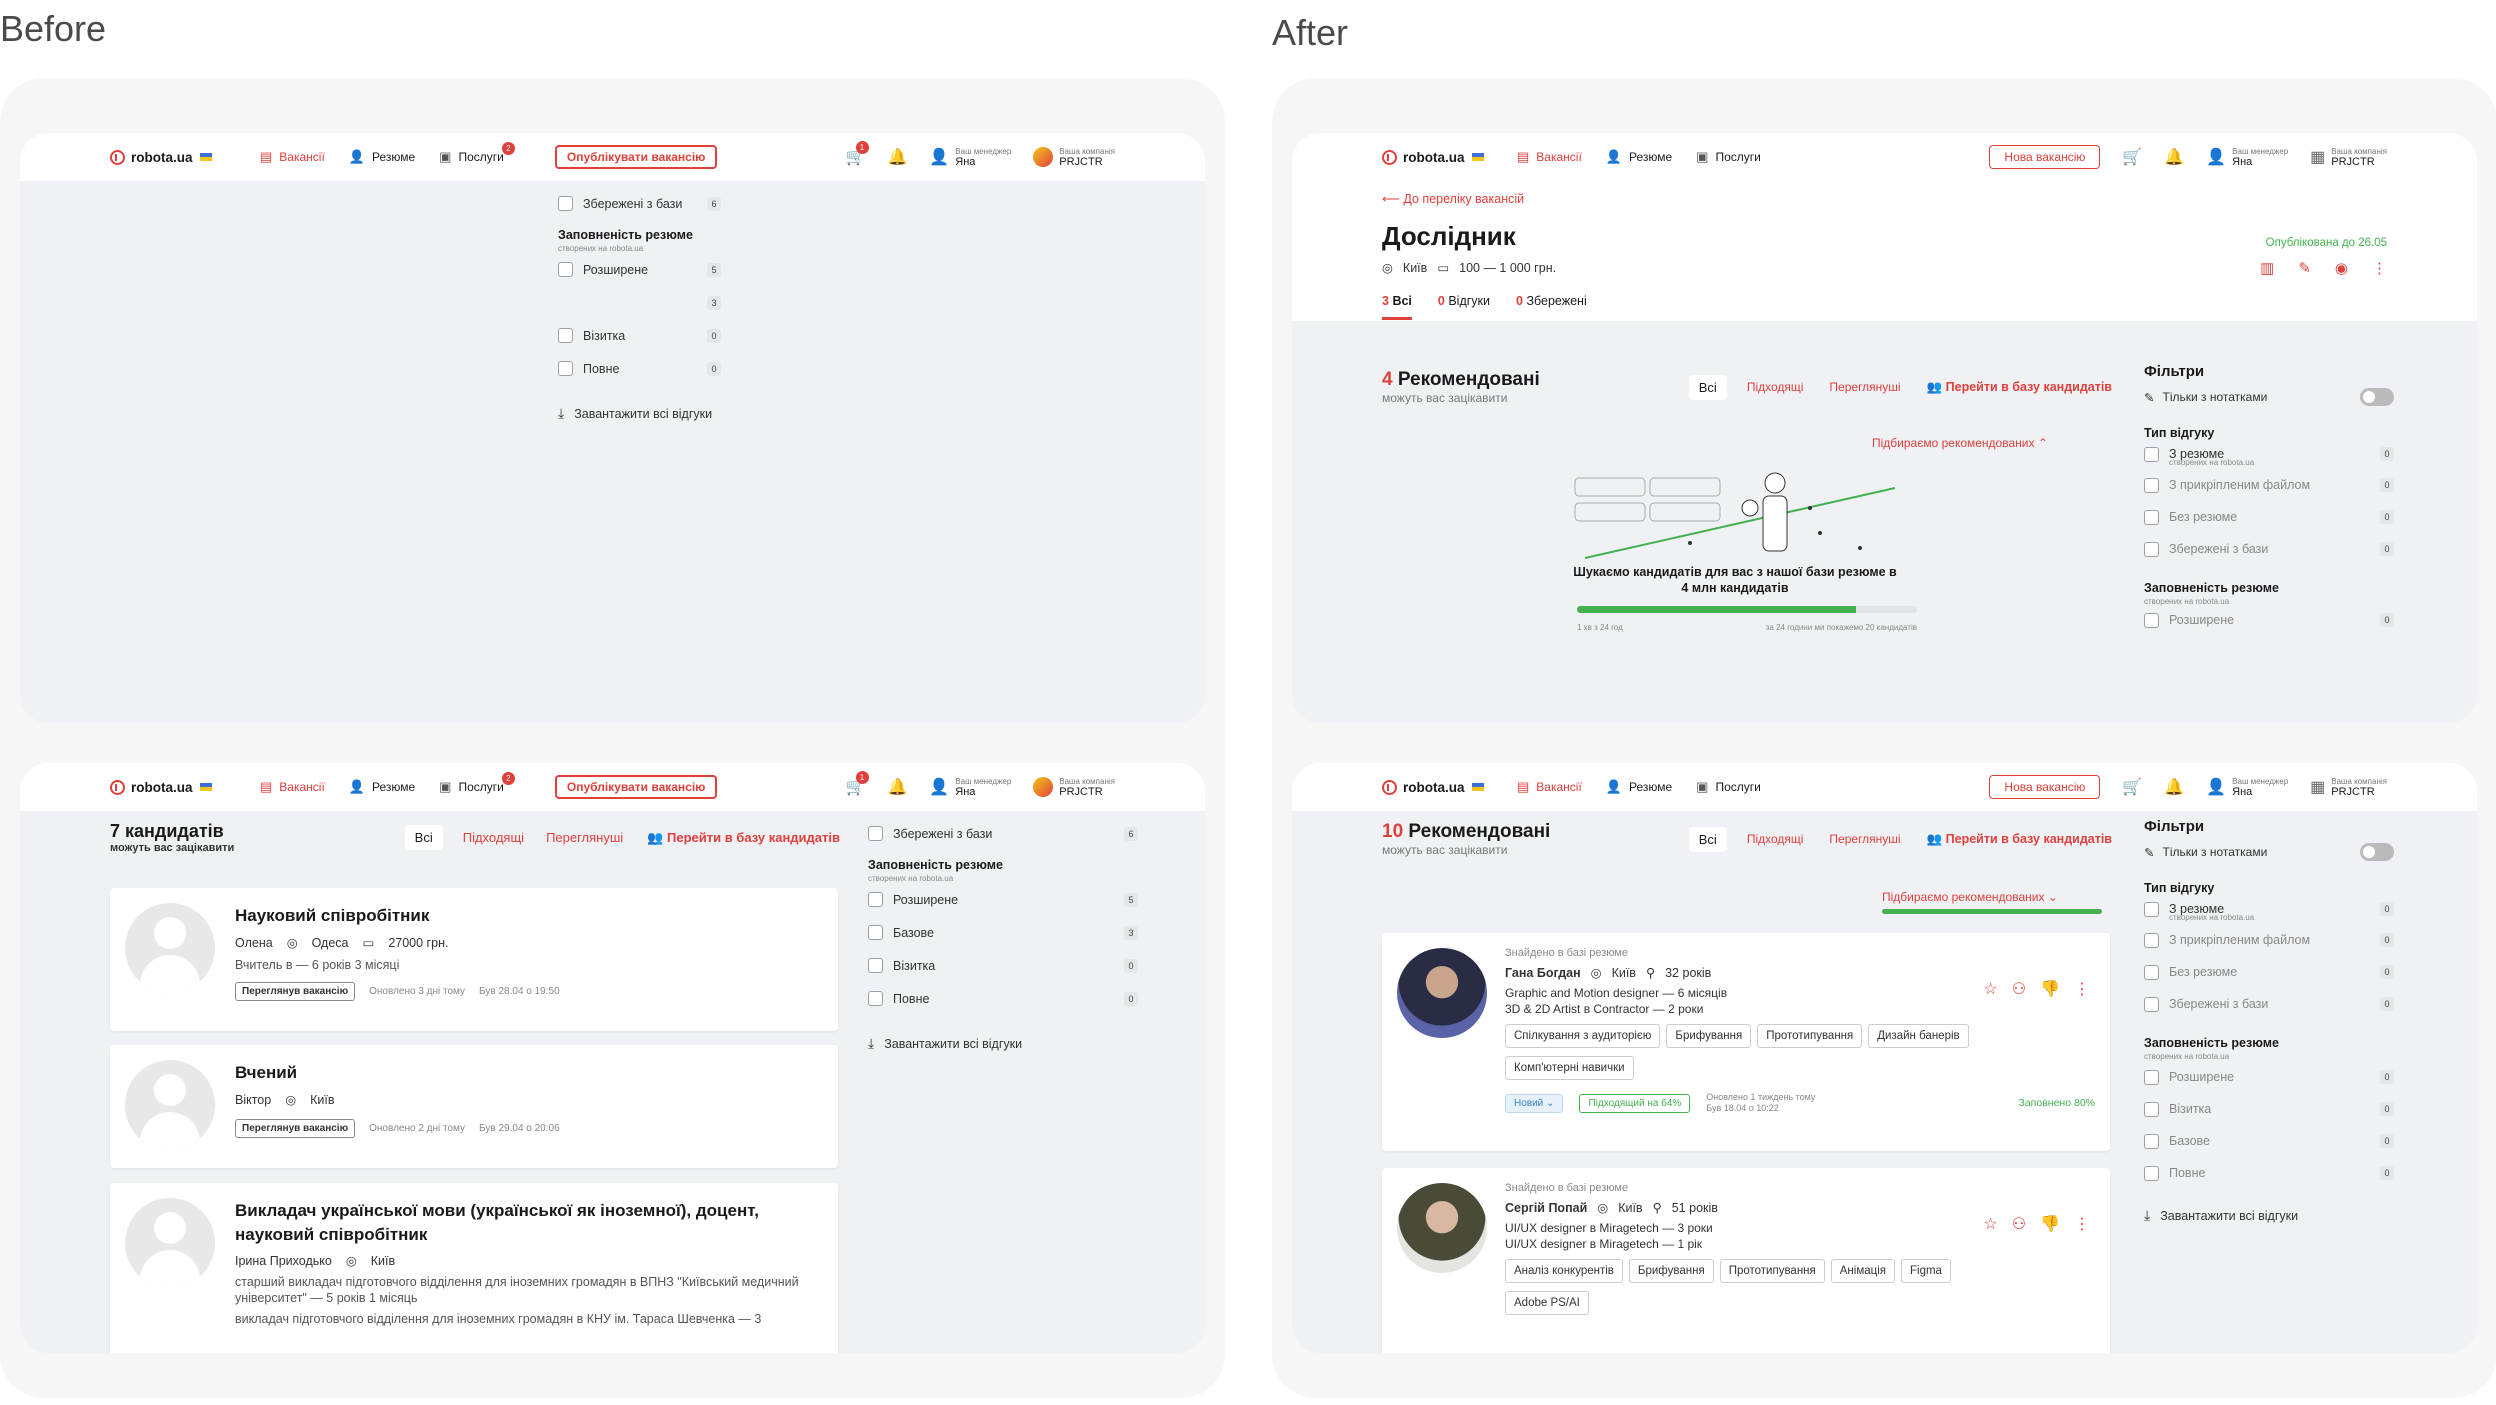 Image resolution: width=2496 pixels, height=1405 pixels. Describe the element at coordinates (2269, 1077) in the screenshot. I see `filter-extended: Розширене 0` at that location.